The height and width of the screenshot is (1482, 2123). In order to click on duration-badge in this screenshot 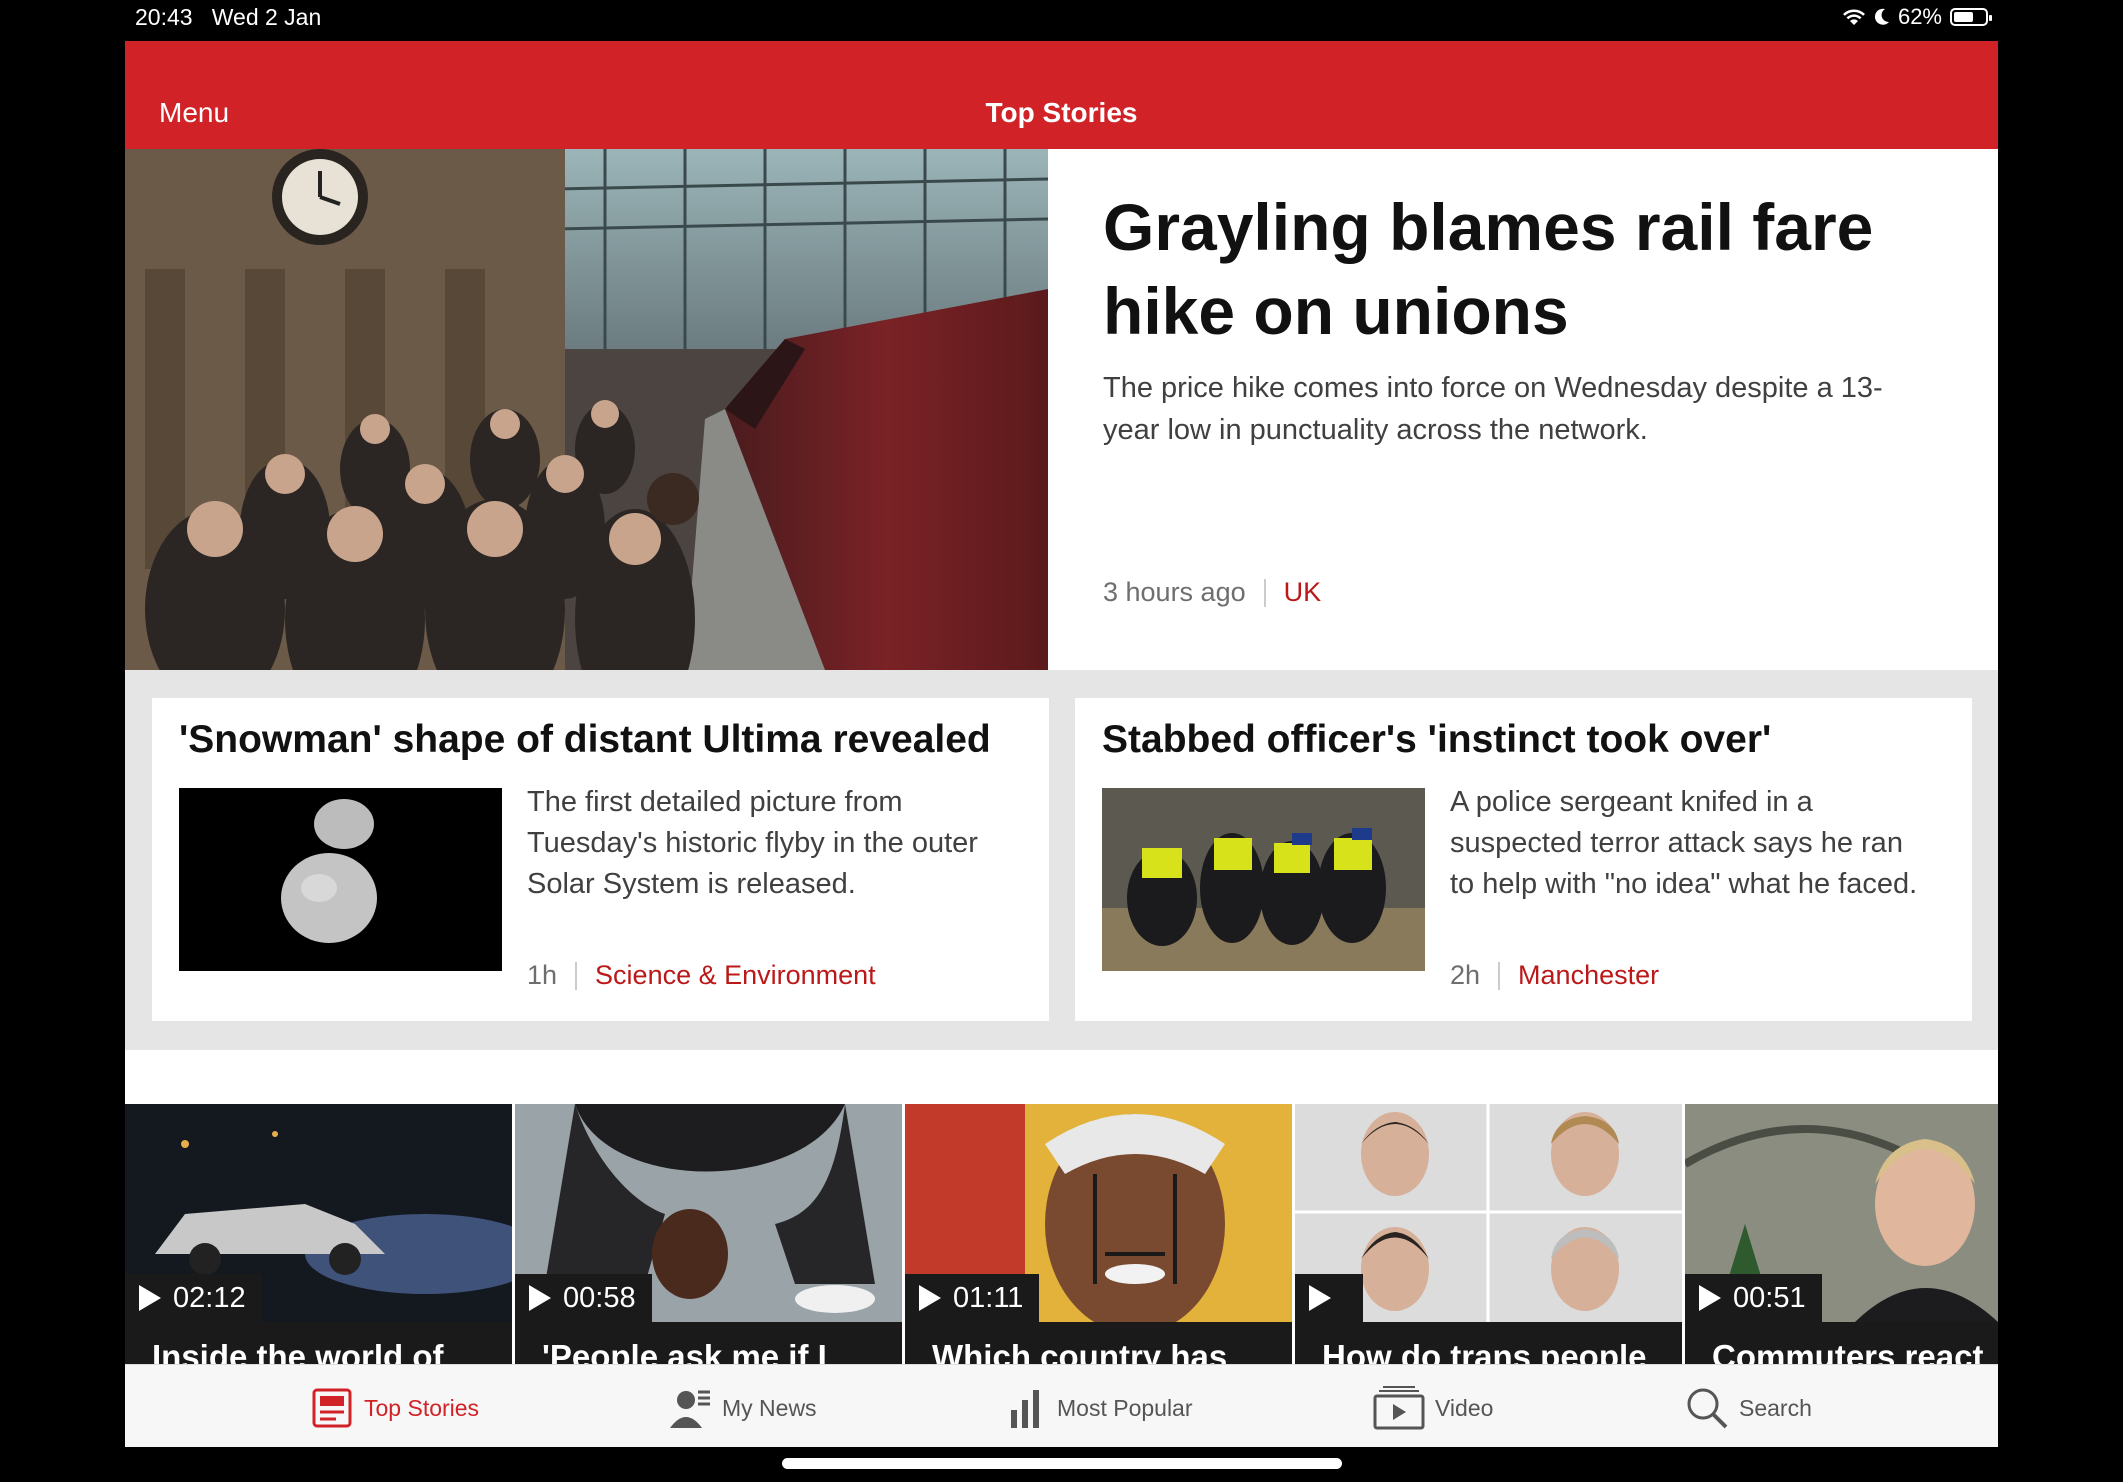, I will do `click(1329, 1298)`.